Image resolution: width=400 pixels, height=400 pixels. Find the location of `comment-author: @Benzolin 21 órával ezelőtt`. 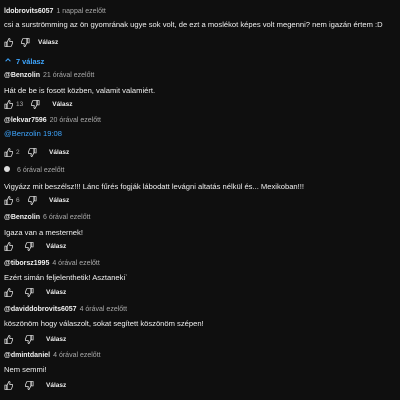

comment-author: @Benzolin 21 órával ezelőtt is located at coordinates (49, 75).